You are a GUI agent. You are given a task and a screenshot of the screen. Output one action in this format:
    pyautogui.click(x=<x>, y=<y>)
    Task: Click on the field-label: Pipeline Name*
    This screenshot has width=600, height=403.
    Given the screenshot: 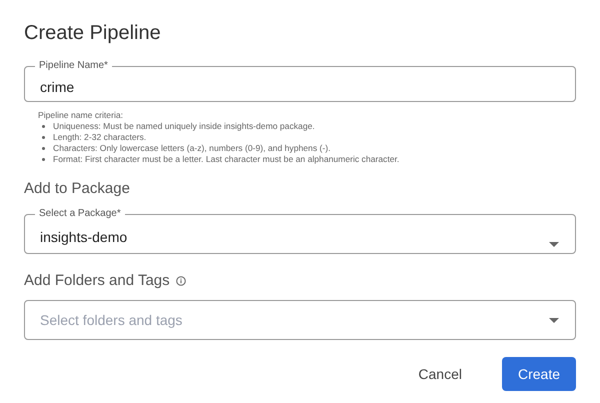 What is the action you would take?
    pyautogui.click(x=73, y=66)
    